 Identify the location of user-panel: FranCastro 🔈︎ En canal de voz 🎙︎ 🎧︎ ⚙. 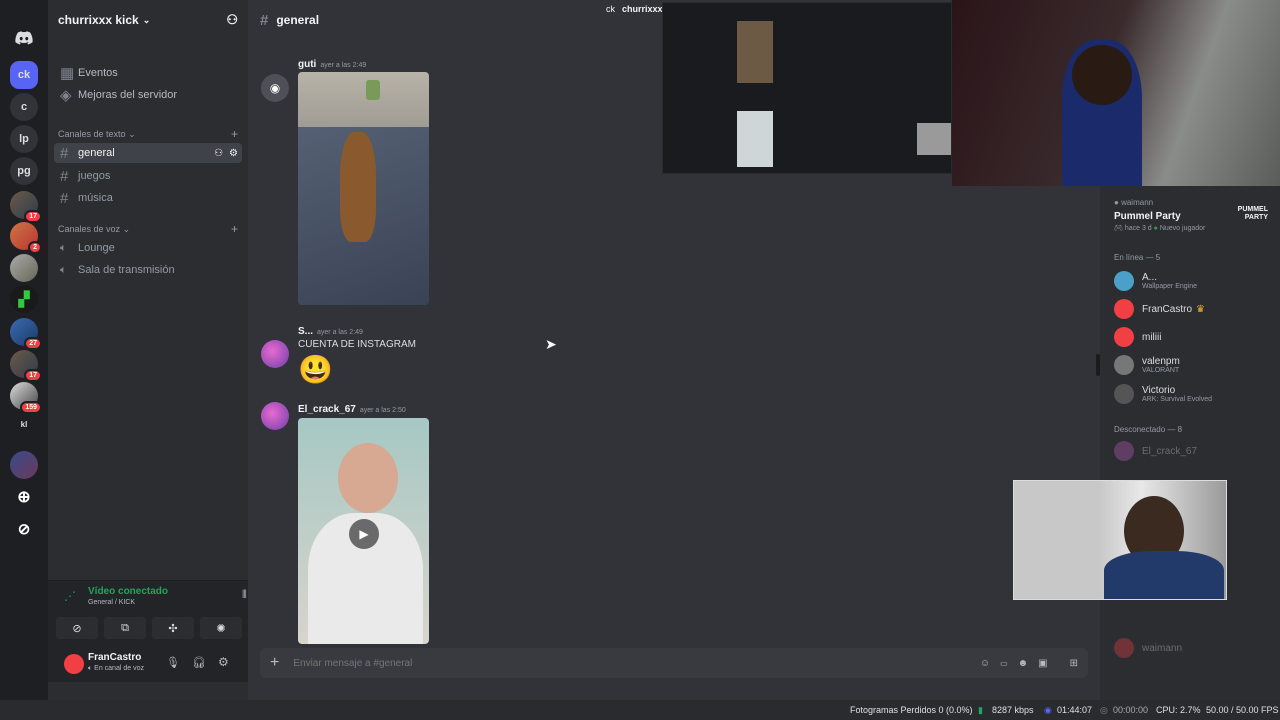
(148, 664).